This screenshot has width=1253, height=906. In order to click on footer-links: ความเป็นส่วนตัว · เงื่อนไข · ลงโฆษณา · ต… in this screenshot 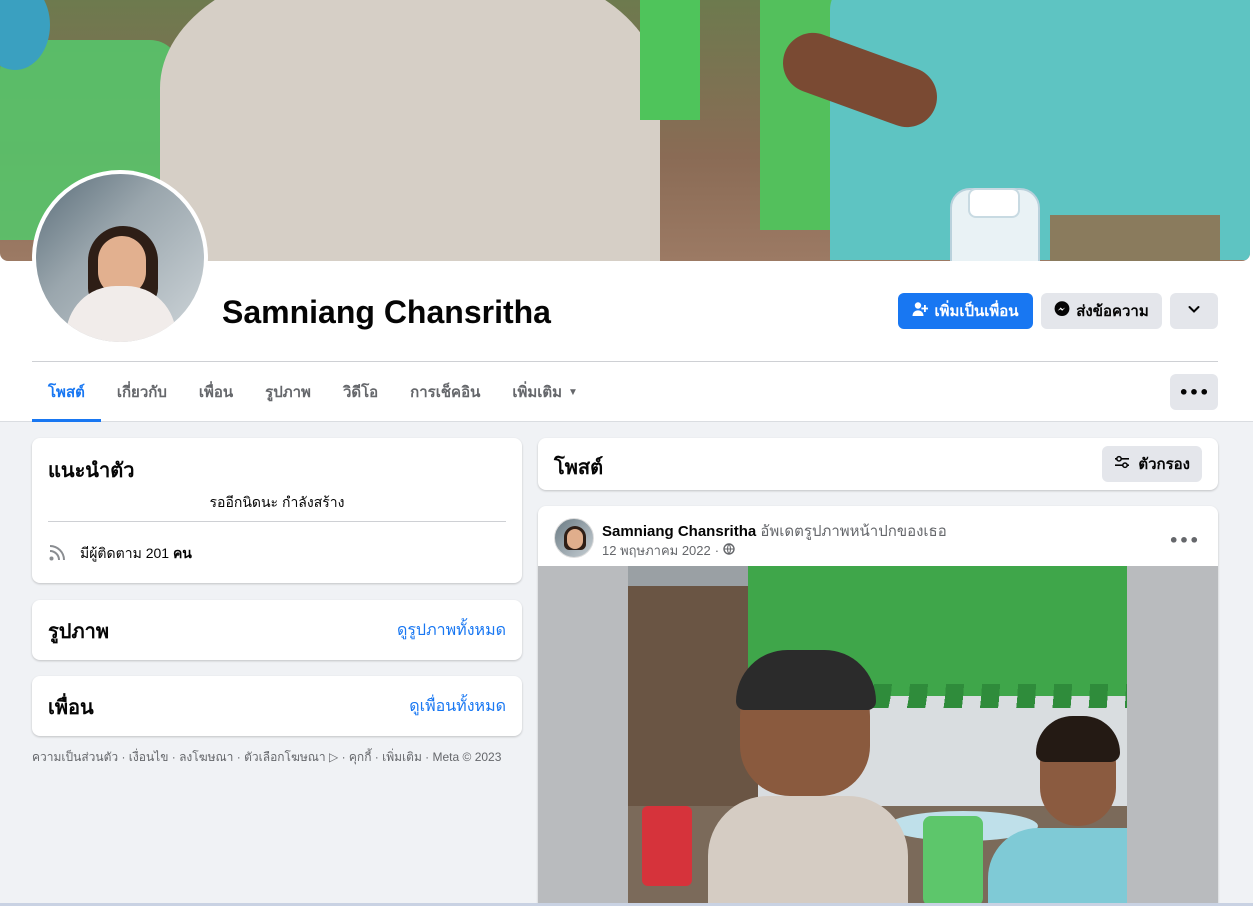, I will do `click(282, 757)`.